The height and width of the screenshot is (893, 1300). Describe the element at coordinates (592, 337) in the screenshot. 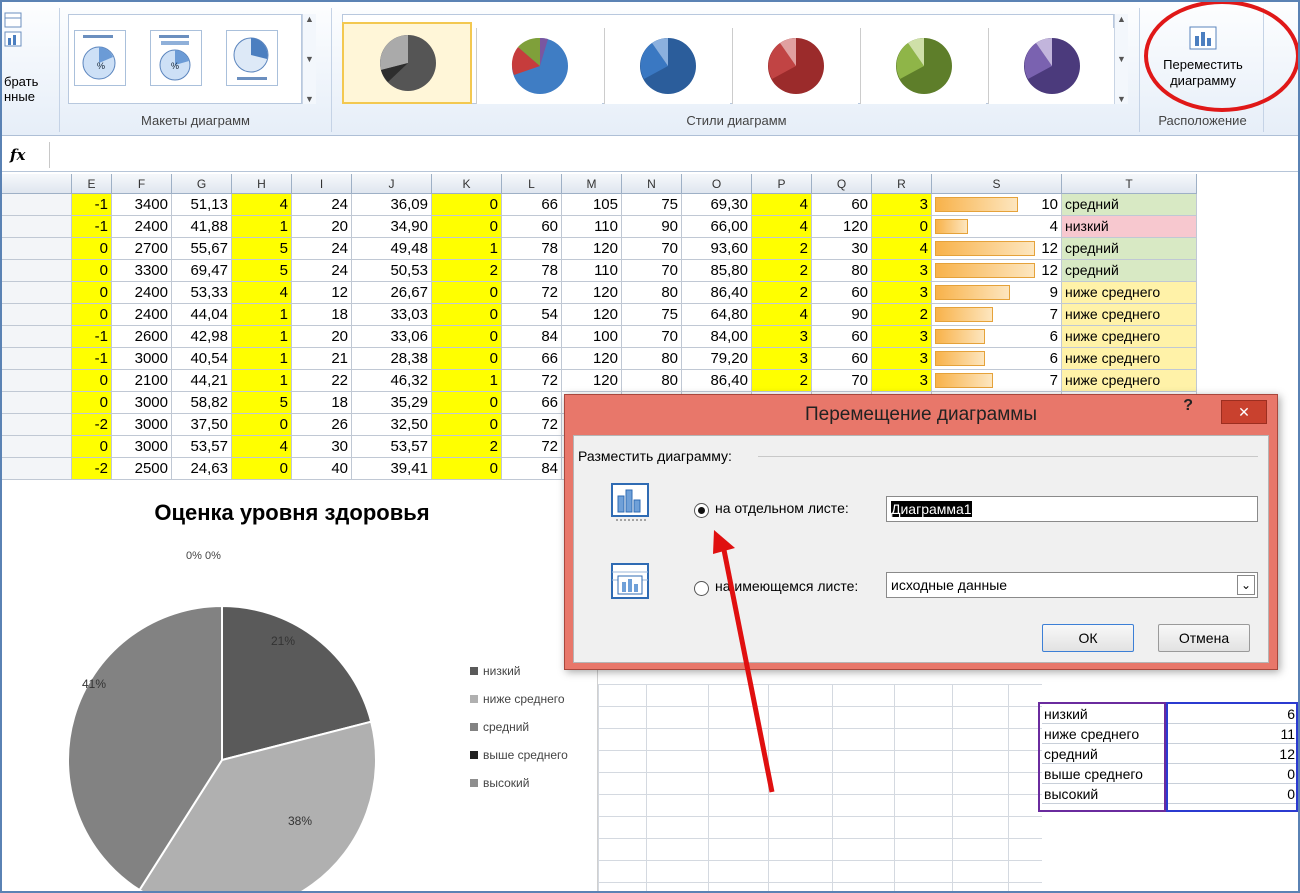

I see `cell: 100` at that location.